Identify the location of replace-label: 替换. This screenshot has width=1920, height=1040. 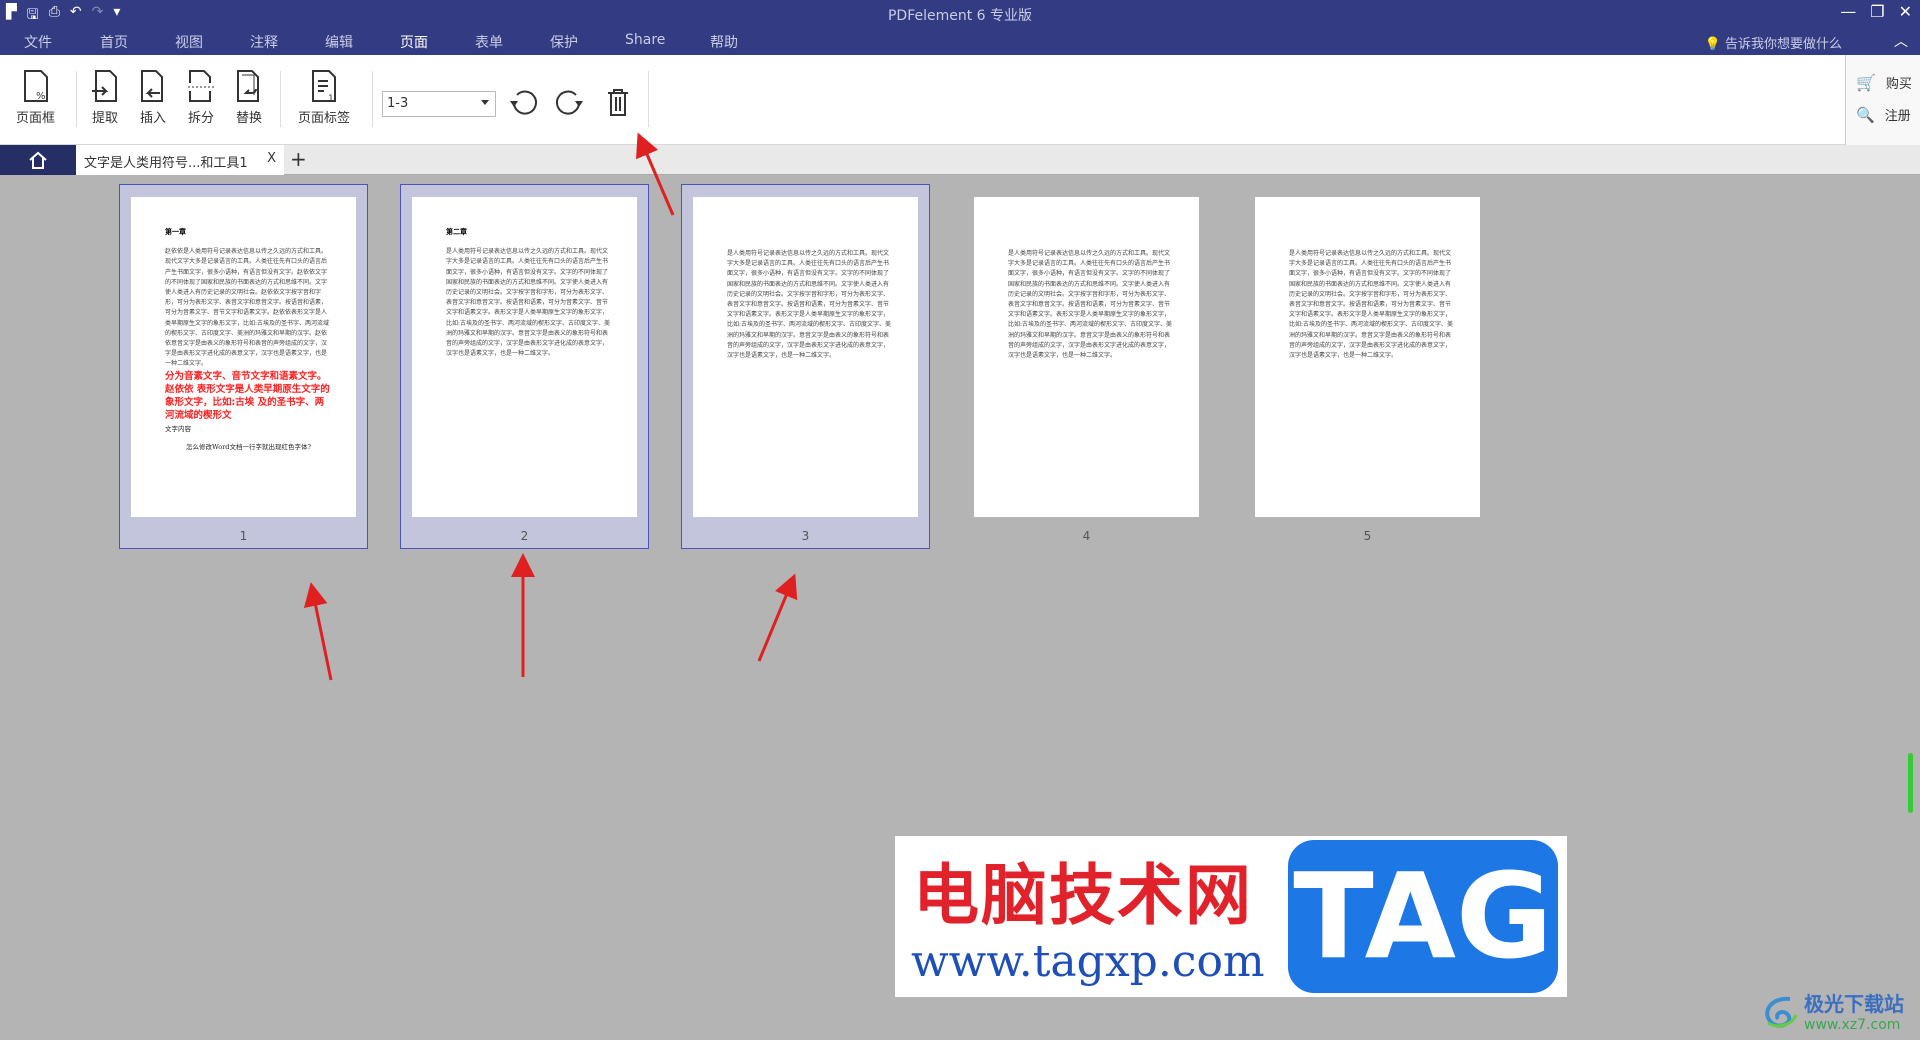
(248, 118).